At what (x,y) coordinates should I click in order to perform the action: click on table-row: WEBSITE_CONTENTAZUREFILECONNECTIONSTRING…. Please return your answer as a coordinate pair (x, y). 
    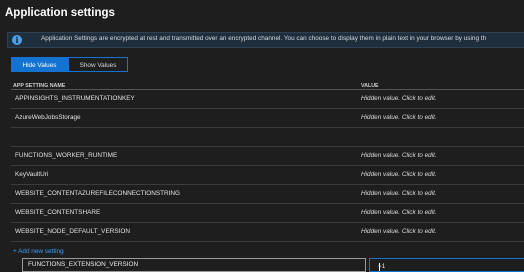
    Looking at the image, I should click on (267, 194).